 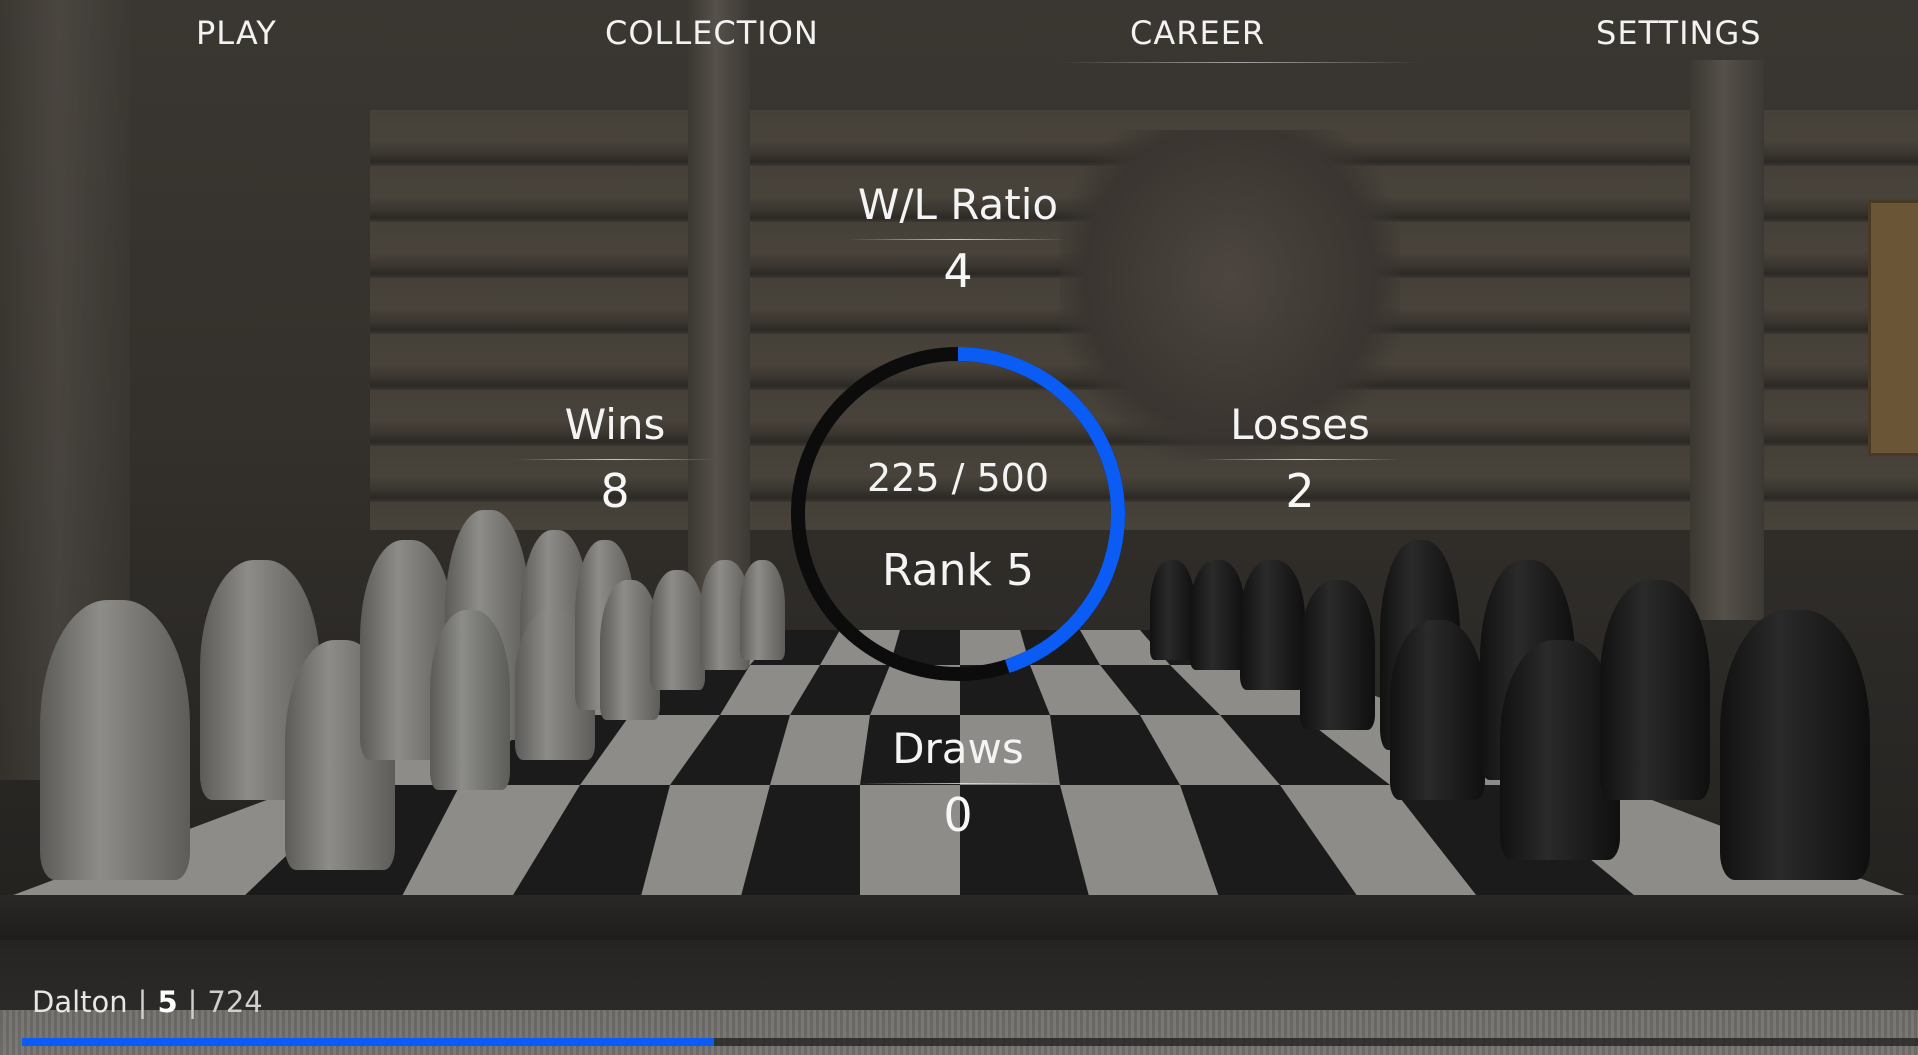 What do you see at coordinates (80, 1002) in the screenshot?
I see `player-name: Dalton` at bounding box center [80, 1002].